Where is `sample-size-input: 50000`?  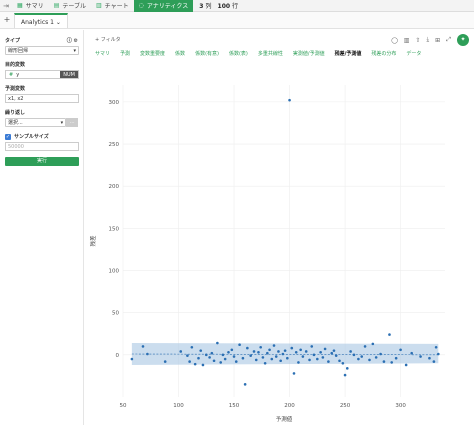
sample-size-input: 50000 is located at coordinates (42, 146).